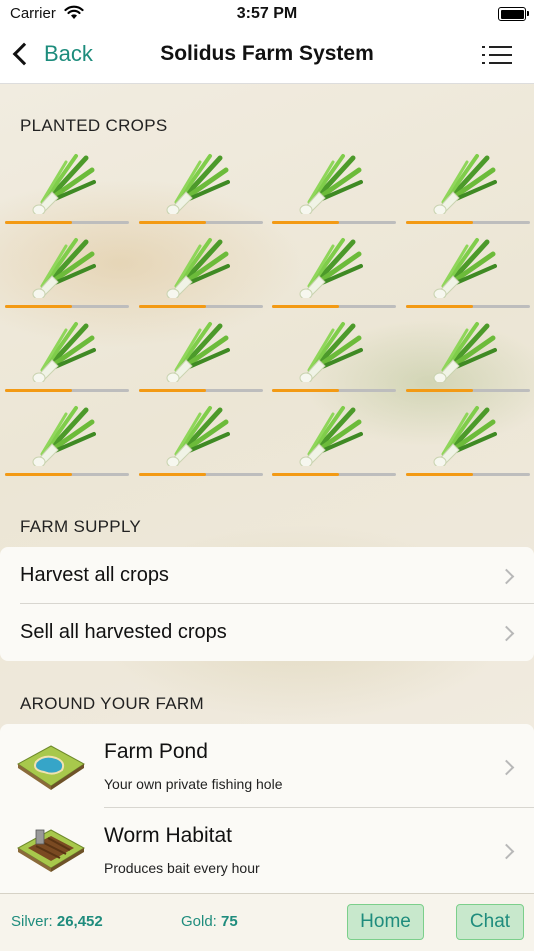 This screenshot has height=951, width=534. What do you see at coordinates (112, 703) in the screenshot?
I see `around-farm-header: AROUND YOUR FARM` at bounding box center [112, 703].